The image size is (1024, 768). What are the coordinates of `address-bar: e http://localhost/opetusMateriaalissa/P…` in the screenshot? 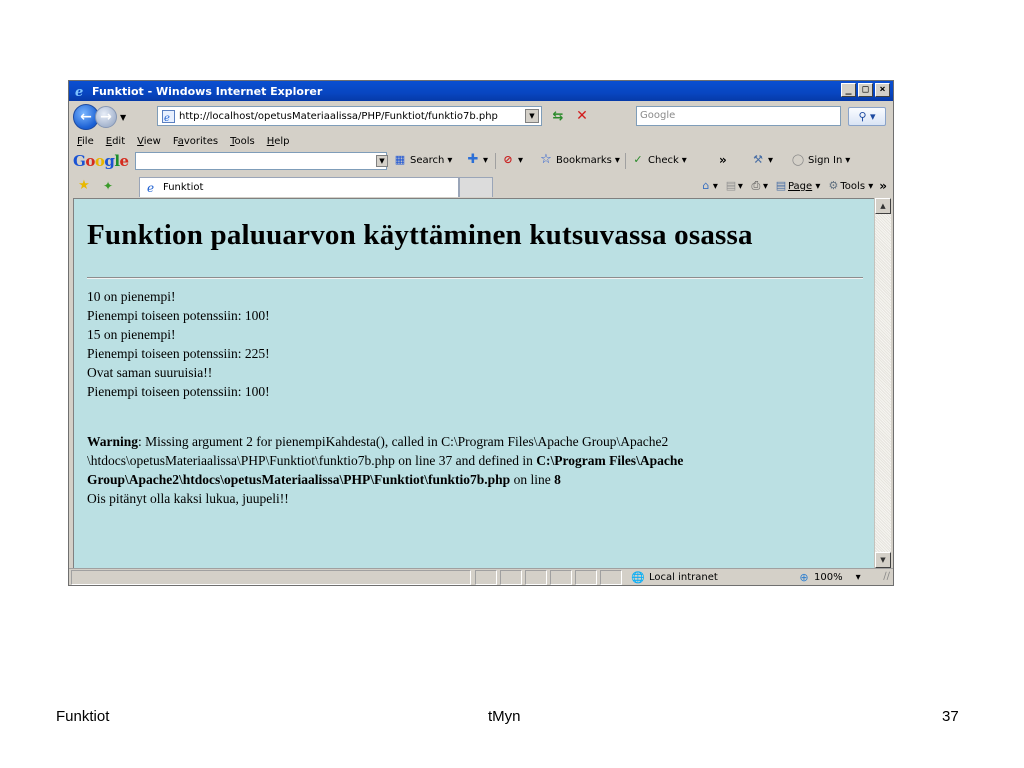 It's located at (349, 116).